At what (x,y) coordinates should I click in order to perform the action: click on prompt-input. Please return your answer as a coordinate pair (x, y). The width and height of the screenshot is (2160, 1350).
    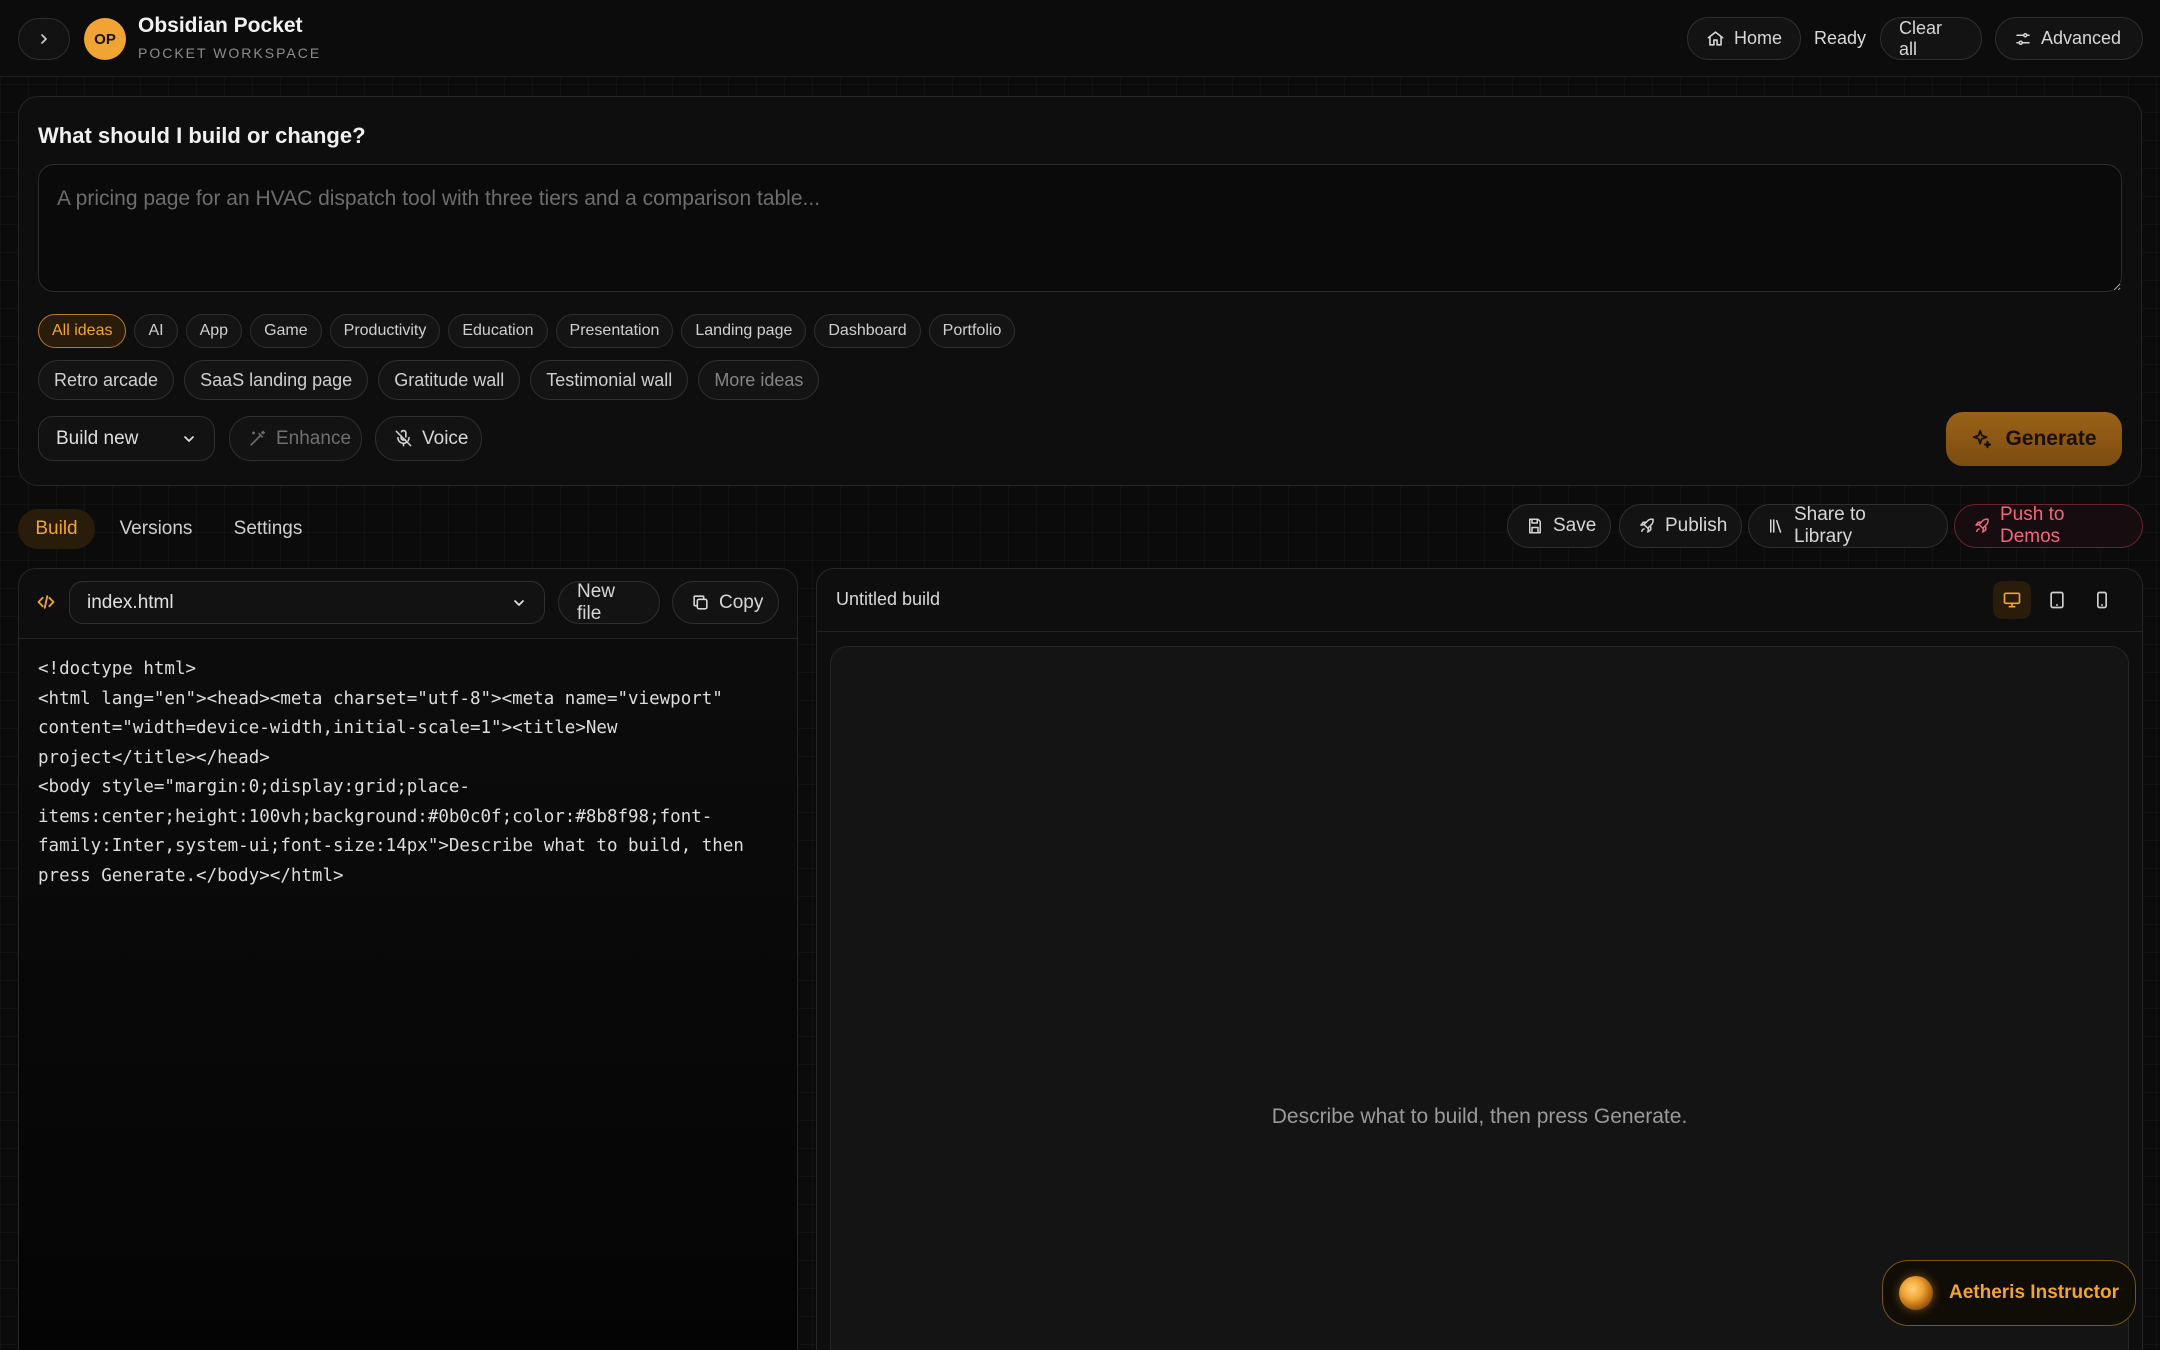
    Looking at the image, I should click on (1080, 228).